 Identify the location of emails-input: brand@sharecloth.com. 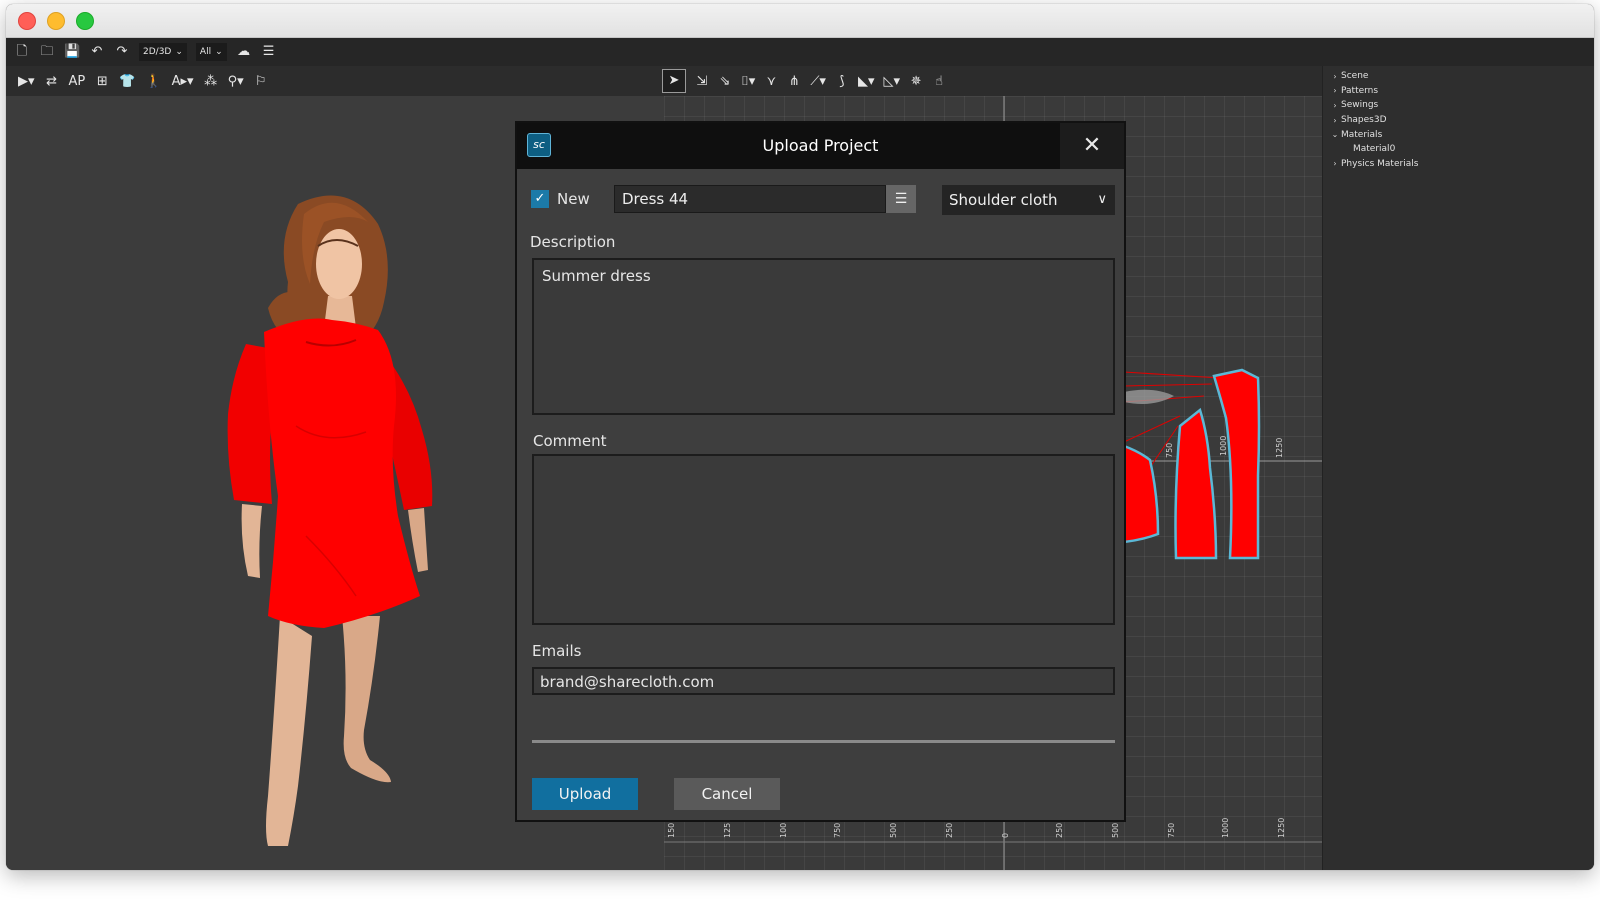
(823, 681).